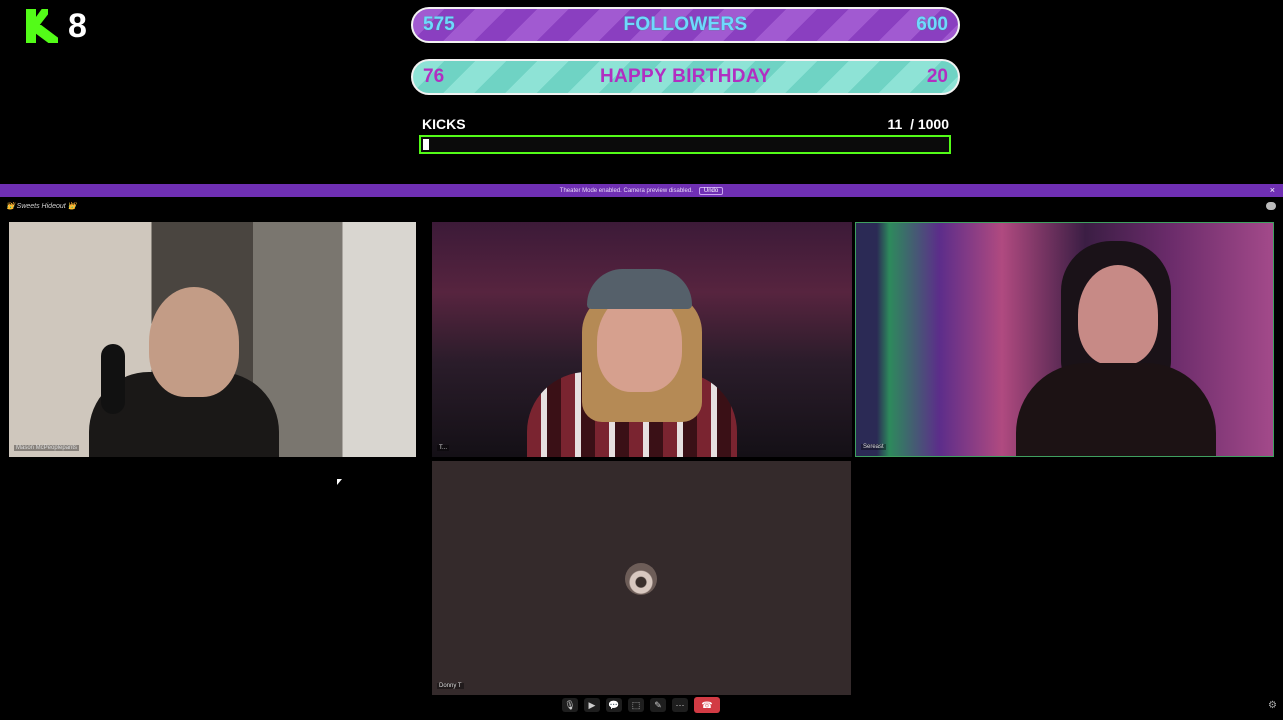  What do you see at coordinates (685, 124) in the screenshot?
I see `kicks-header: KICKS 11 / 1000` at bounding box center [685, 124].